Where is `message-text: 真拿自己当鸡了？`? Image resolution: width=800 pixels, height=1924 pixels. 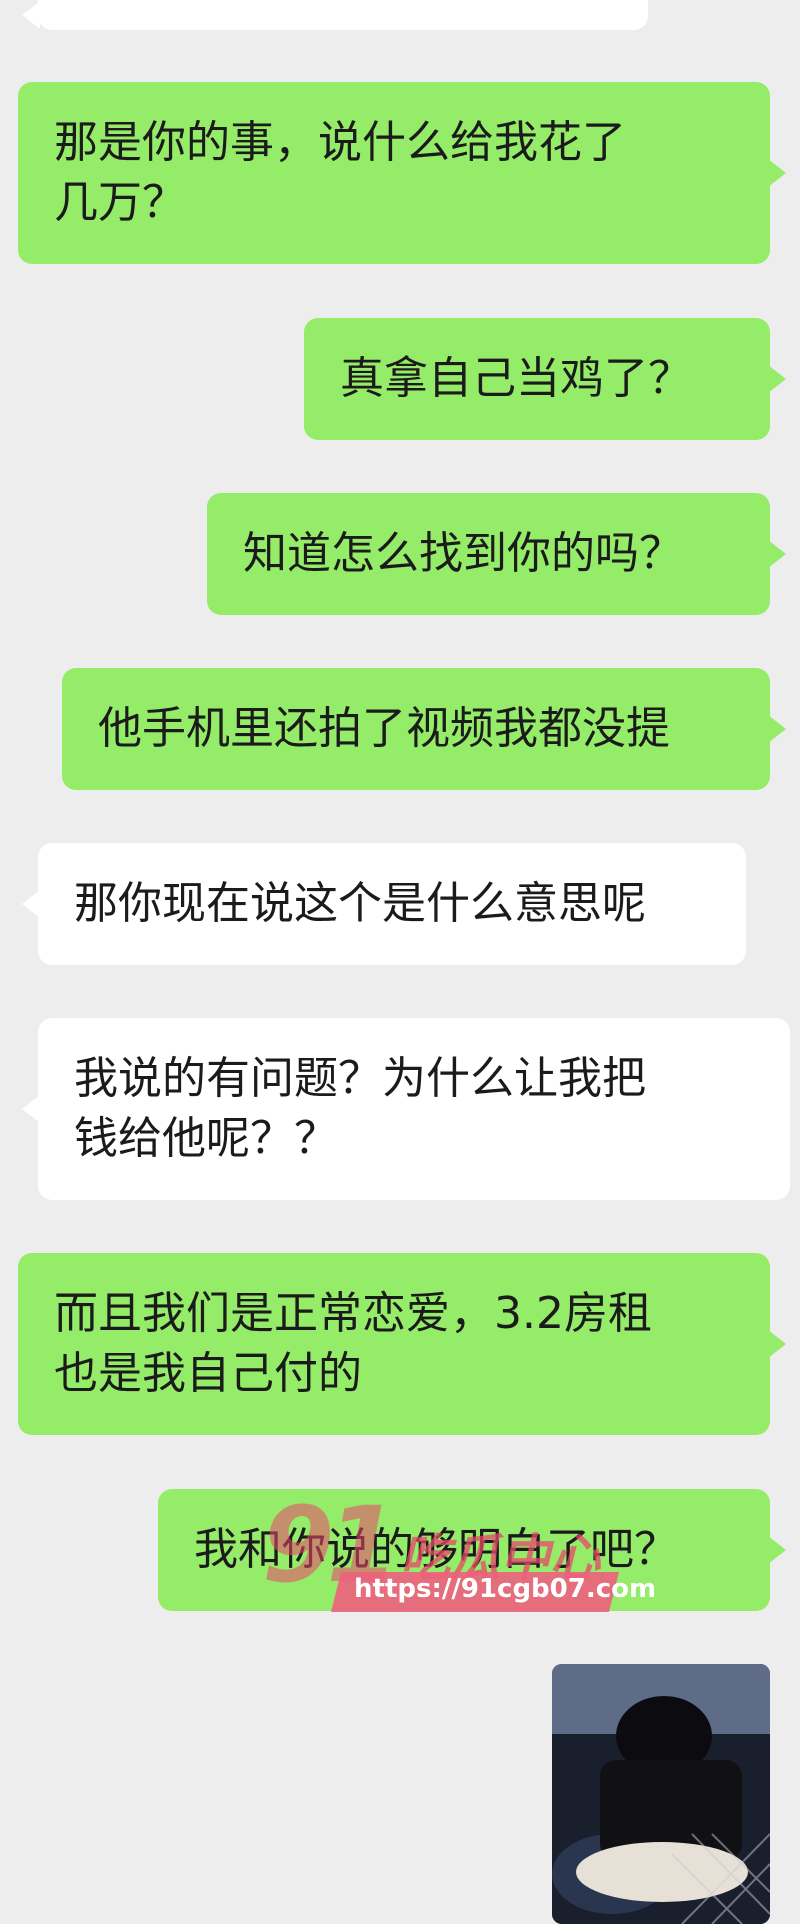
message-text: 真拿自己当鸡了？ is located at coordinates (516, 378).